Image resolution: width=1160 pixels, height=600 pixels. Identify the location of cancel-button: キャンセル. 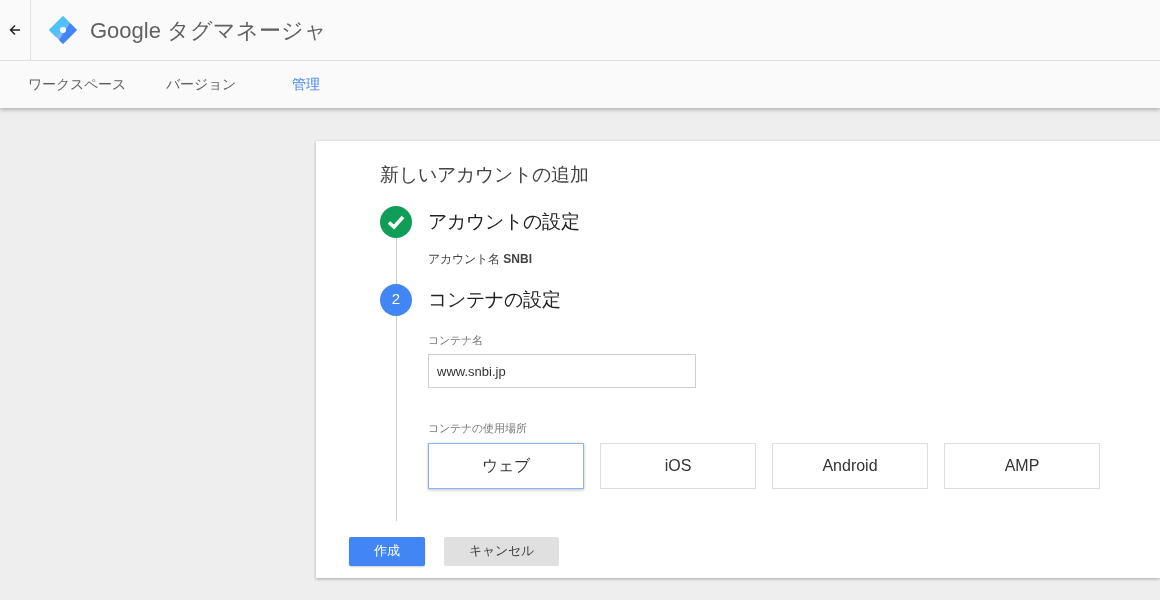
(501, 551).